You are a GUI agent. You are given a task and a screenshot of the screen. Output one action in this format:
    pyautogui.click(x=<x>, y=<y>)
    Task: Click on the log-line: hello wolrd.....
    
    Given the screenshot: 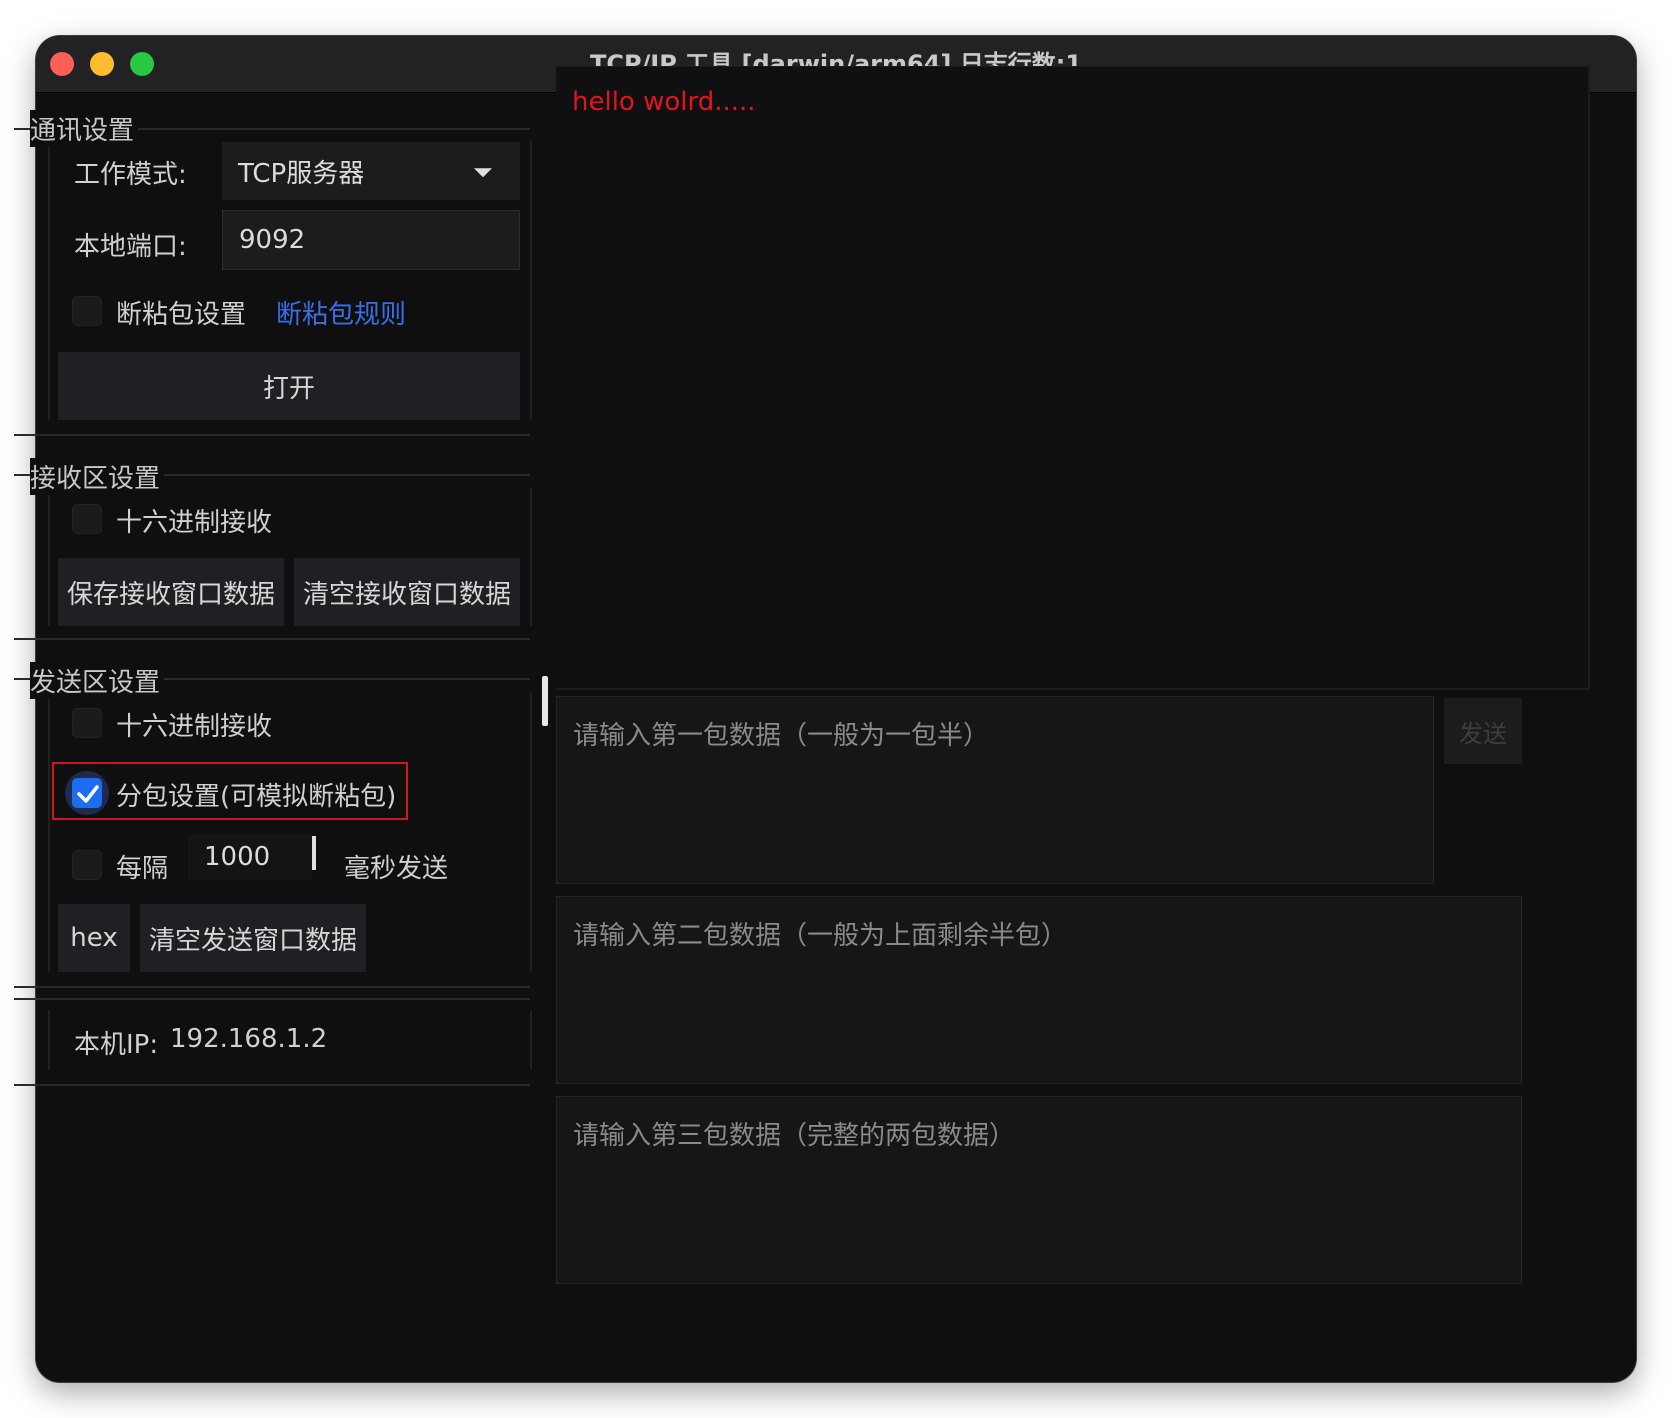 What is the action you would take?
    pyautogui.click(x=664, y=102)
    